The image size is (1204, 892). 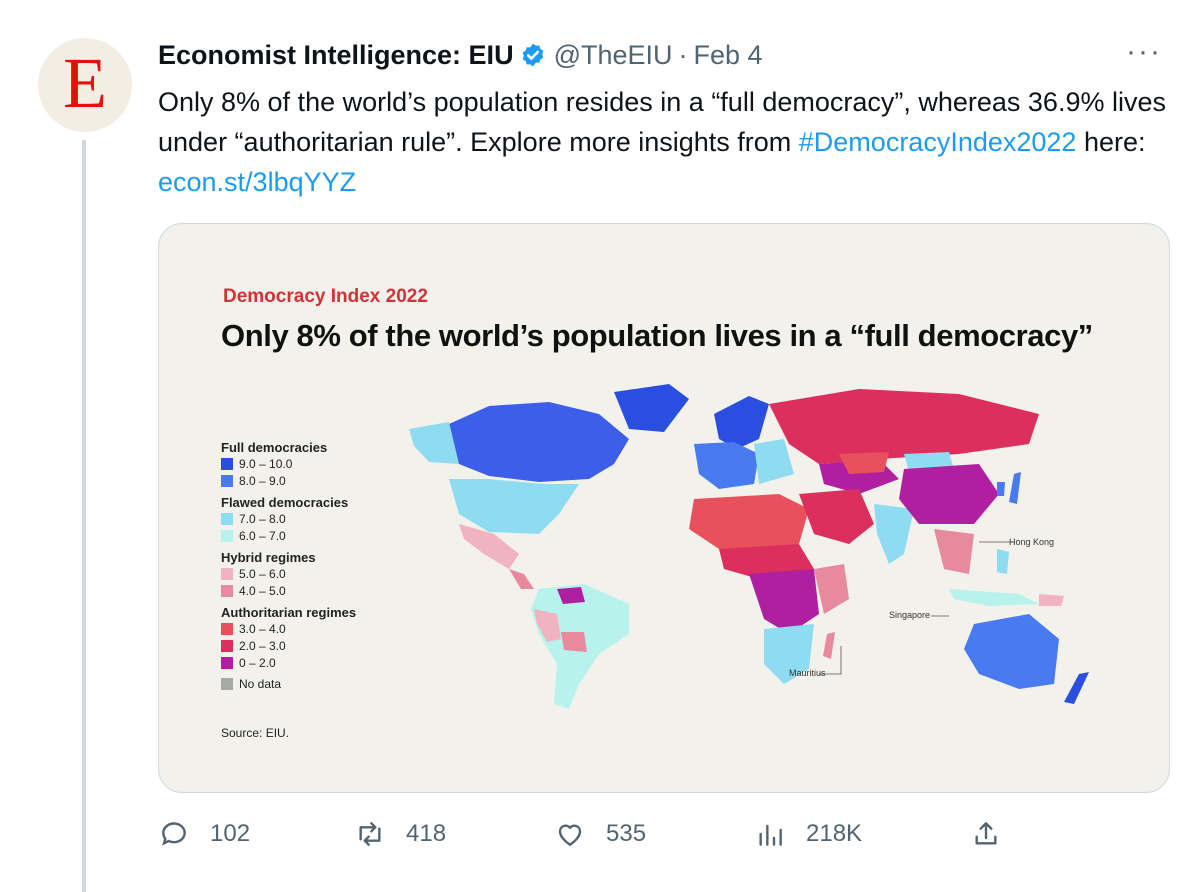 I want to click on legend-item: 2.0 – 3.0, so click(x=288, y=645).